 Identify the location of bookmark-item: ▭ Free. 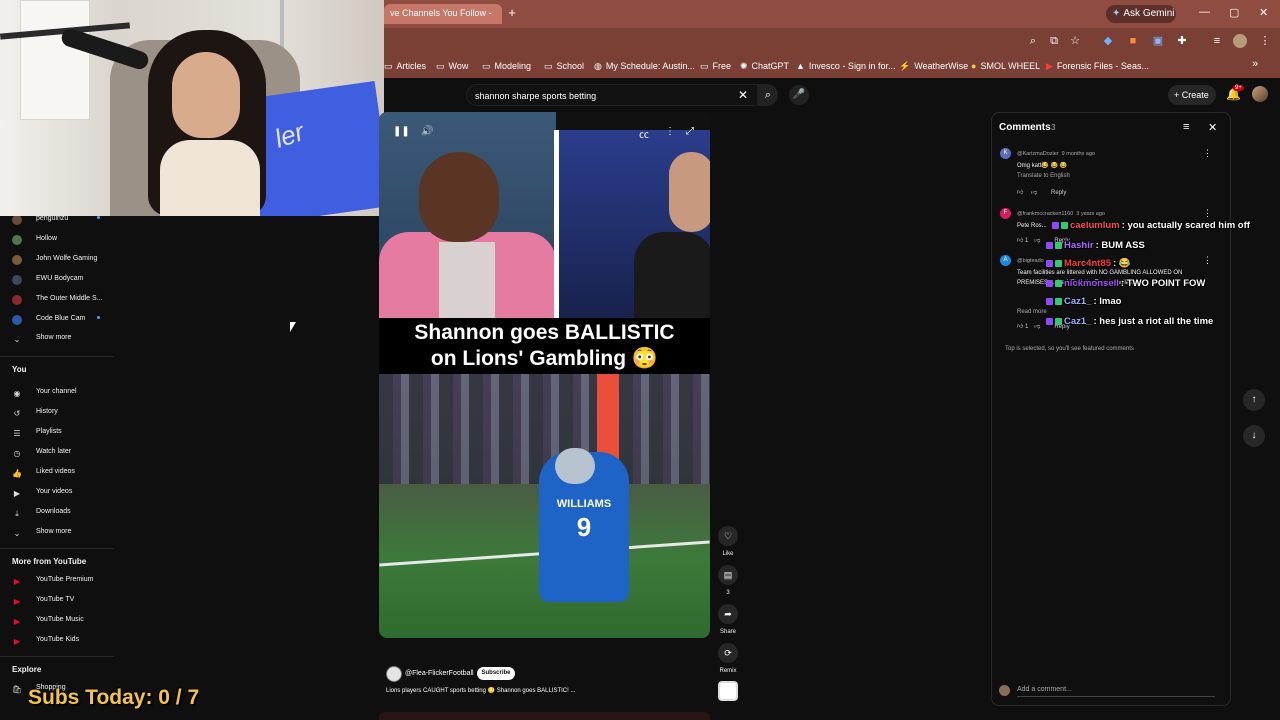
(715, 66).